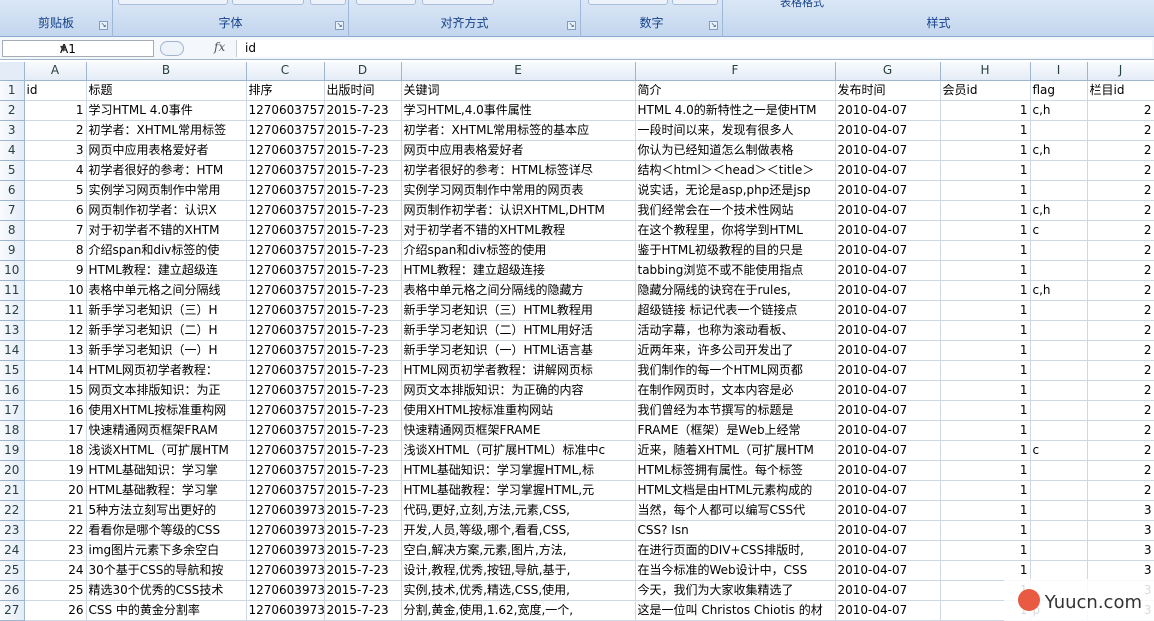  What do you see at coordinates (363, 350) in the screenshot?
I see `cell-d14: 2015-7-23` at bounding box center [363, 350].